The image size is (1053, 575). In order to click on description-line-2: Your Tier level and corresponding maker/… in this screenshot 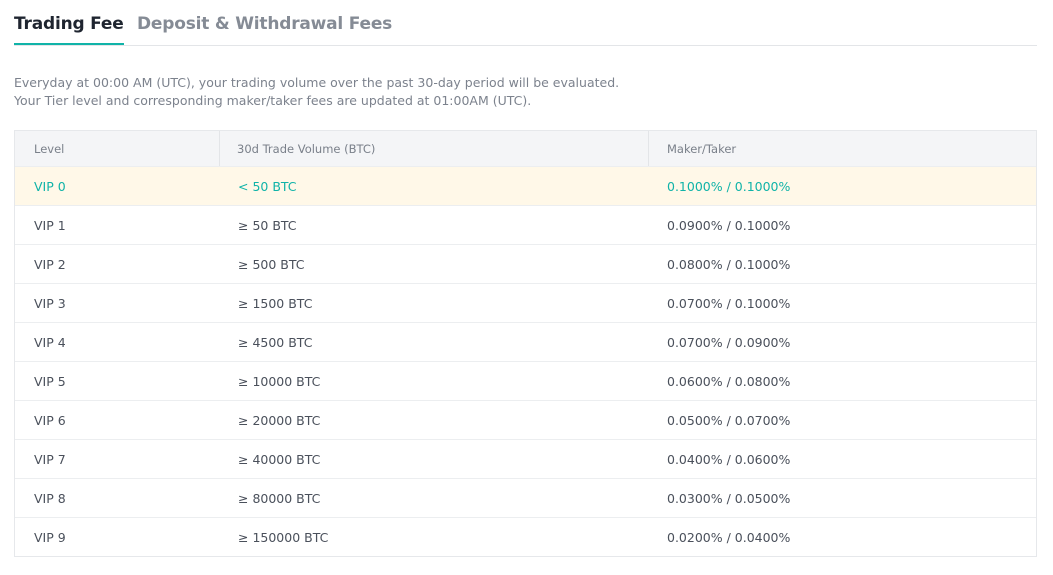, I will do `click(273, 100)`.